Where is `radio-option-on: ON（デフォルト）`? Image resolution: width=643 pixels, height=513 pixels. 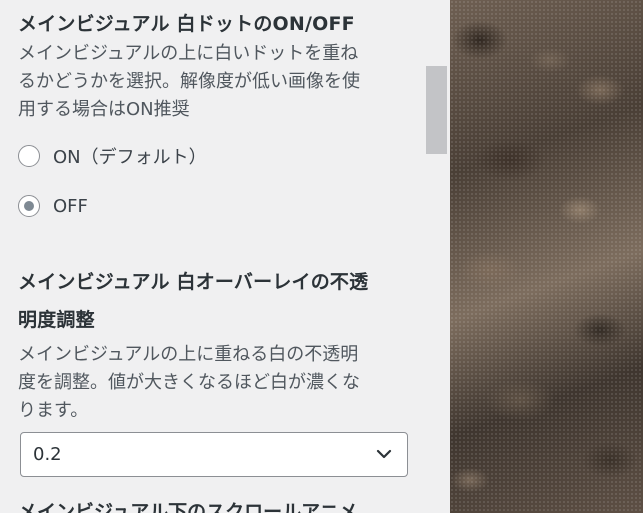 radio-option-on: ON（デフォルト） is located at coordinates (112, 156).